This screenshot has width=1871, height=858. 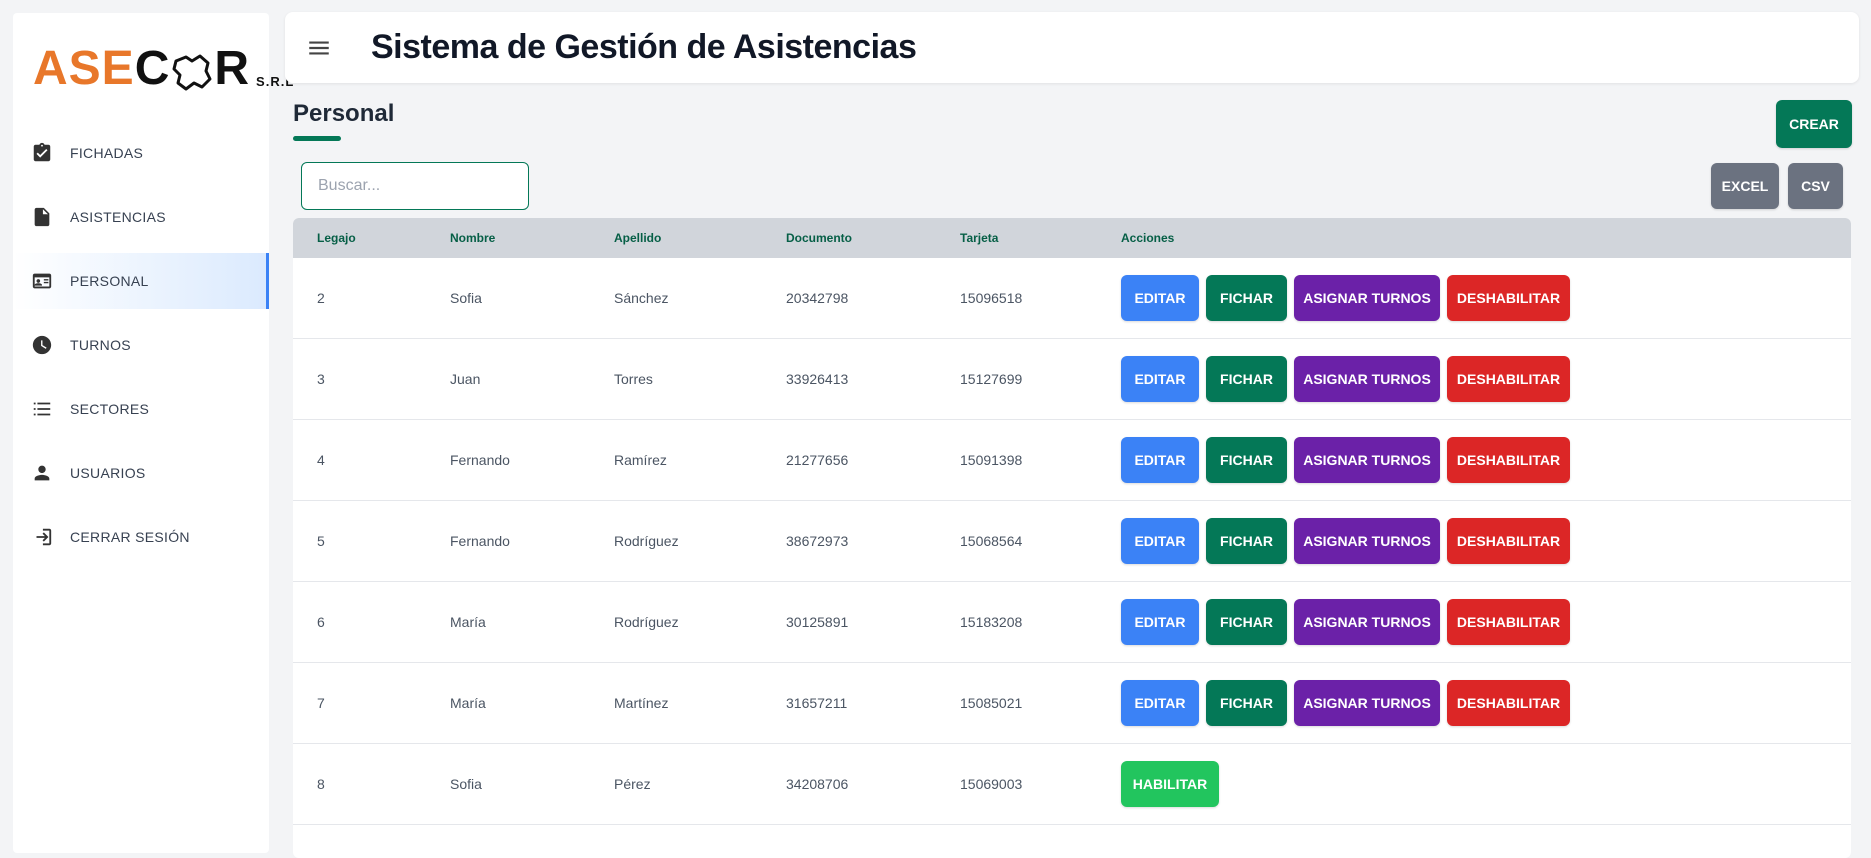 What do you see at coordinates (1814, 124) in the screenshot?
I see `create-button: CREAR` at bounding box center [1814, 124].